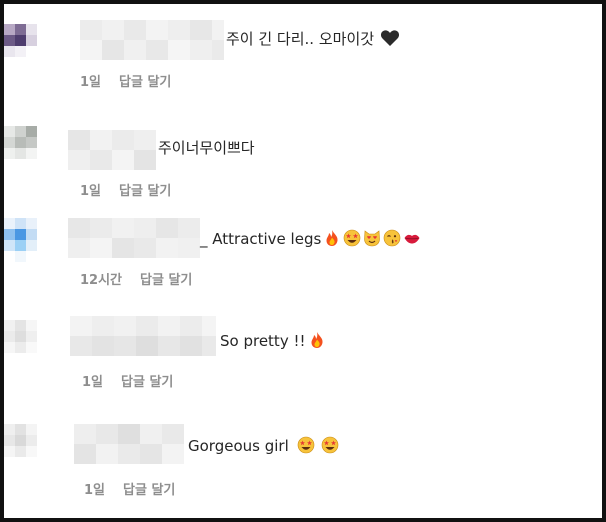 This screenshot has height=522, width=606. Describe the element at coordinates (238, 446) in the screenshot. I see `comment-body: Gorgeous girl` at that location.